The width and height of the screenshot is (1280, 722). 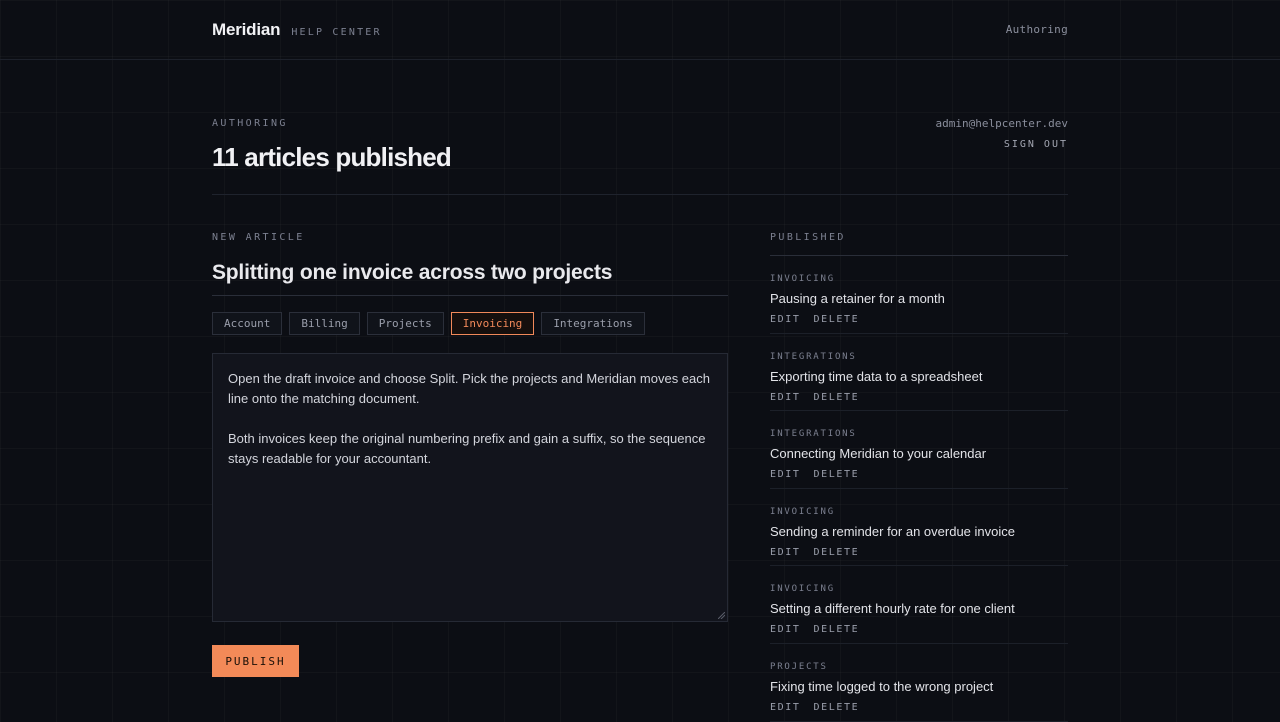 I want to click on publish-button: PUBLISH, so click(x=255, y=661).